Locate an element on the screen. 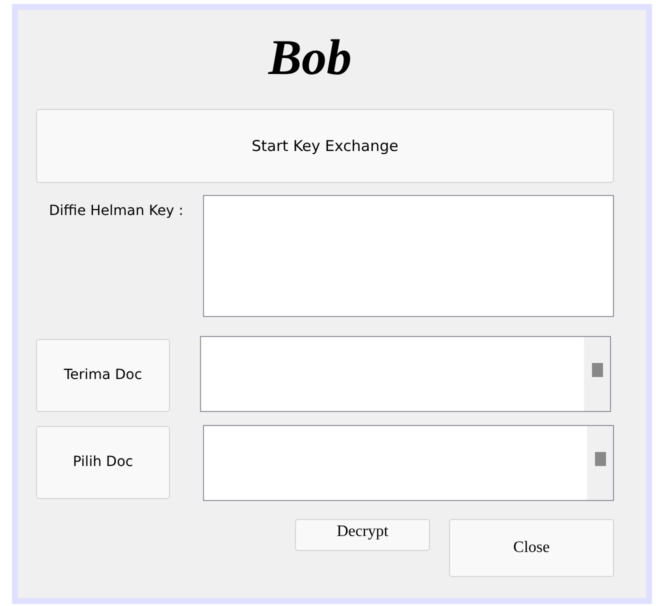 The image size is (656, 606). decrypt-button: Decrypt is located at coordinates (362, 535).